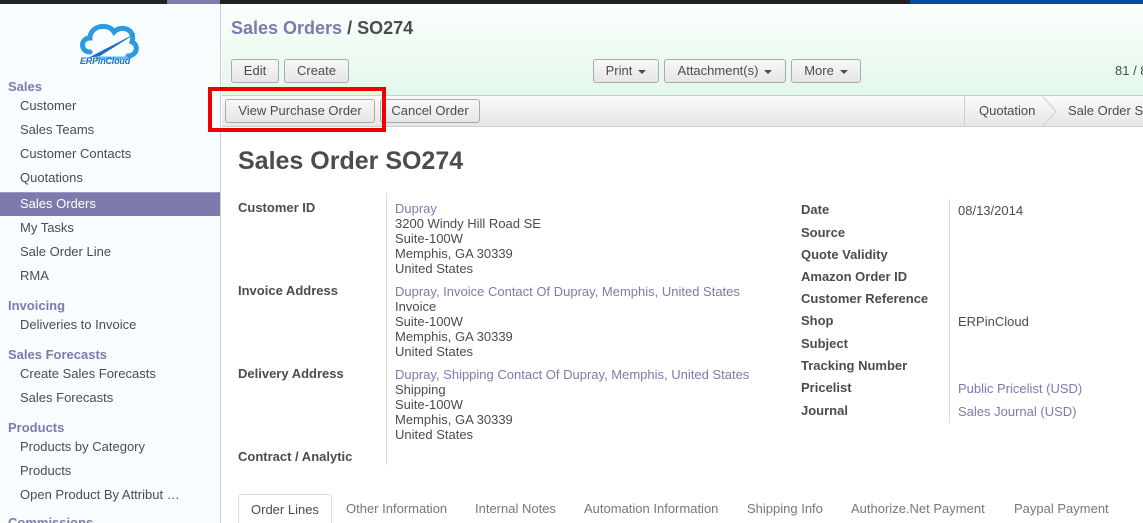  Describe the element at coordinates (824, 410) in the screenshot. I see `journal-label: Journal` at that location.